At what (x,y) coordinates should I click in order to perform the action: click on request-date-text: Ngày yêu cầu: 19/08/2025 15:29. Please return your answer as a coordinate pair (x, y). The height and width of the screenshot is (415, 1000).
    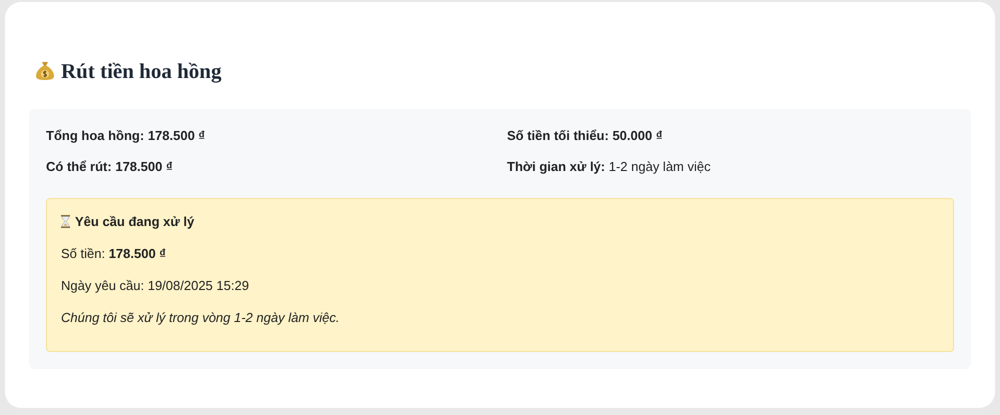
    Looking at the image, I should click on (155, 285).